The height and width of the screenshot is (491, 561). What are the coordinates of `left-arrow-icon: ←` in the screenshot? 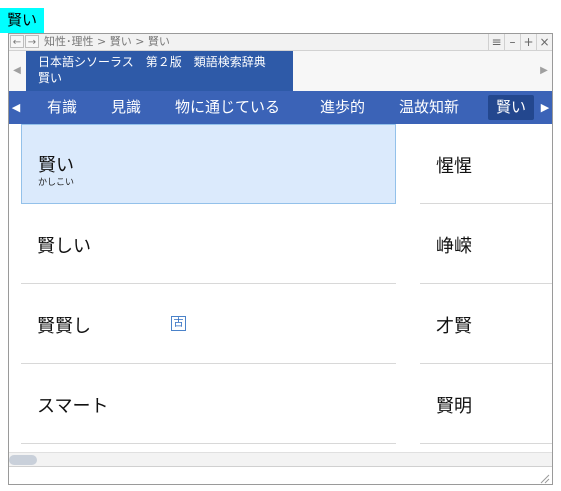 It's located at (17, 42).